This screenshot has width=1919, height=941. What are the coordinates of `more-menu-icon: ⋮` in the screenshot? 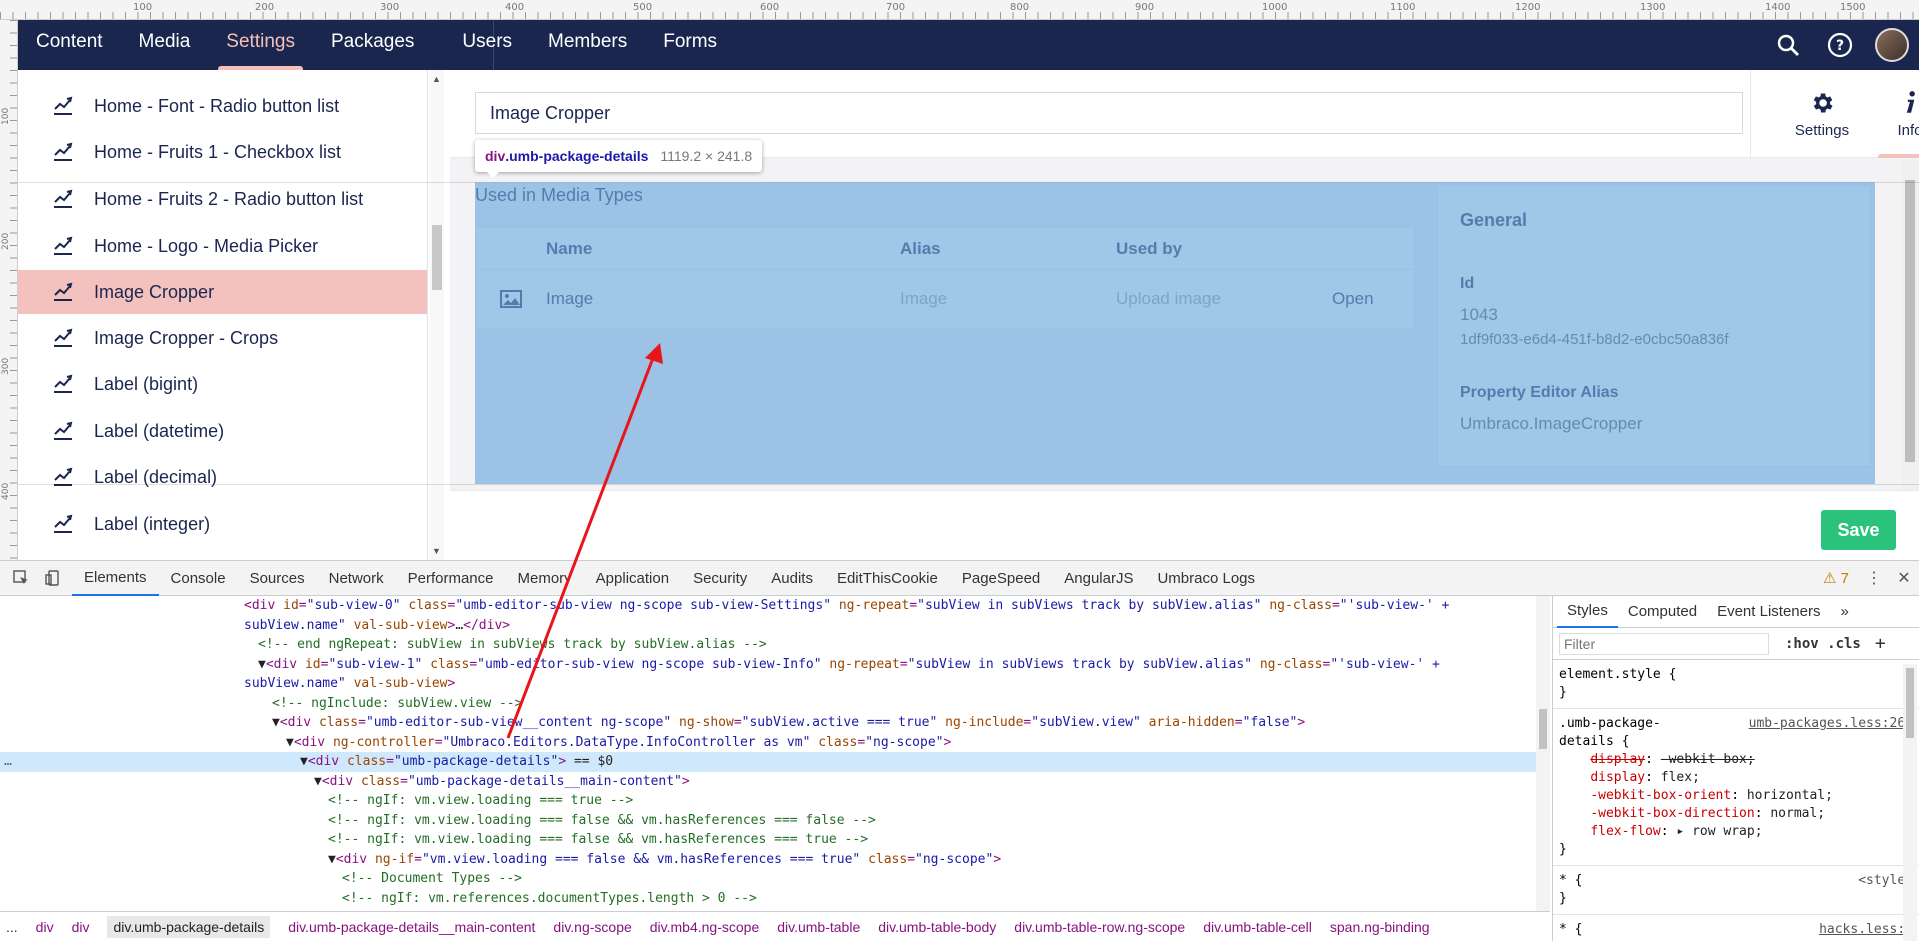 It's located at (1874, 578).